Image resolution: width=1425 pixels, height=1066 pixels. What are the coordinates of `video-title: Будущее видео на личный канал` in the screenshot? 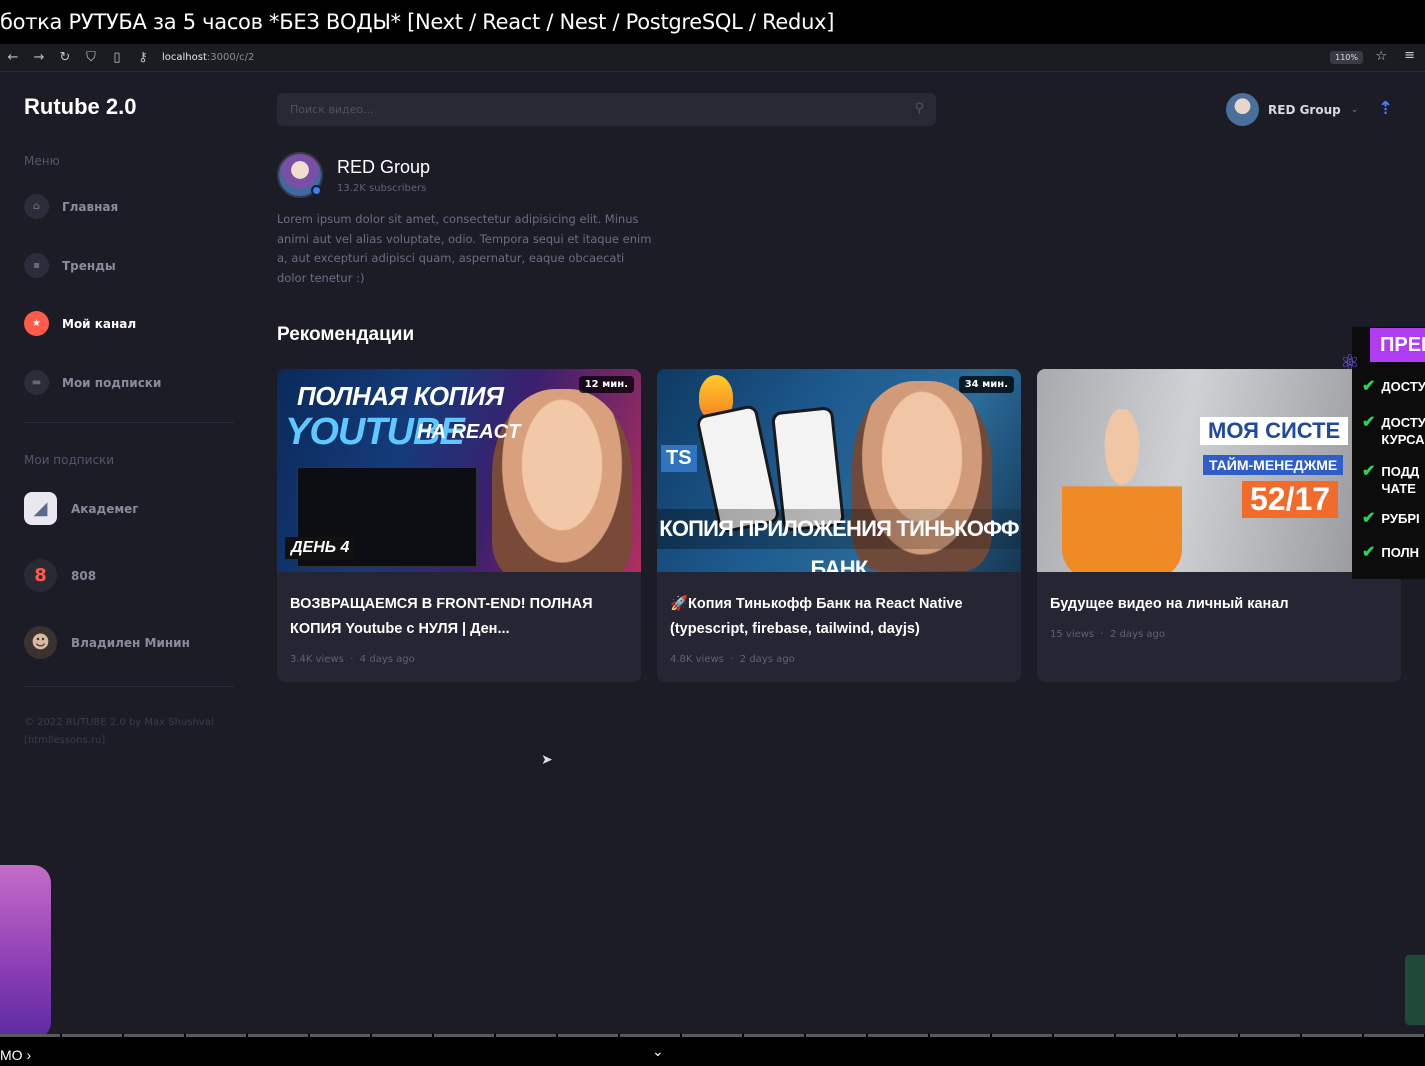 It's located at (1220, 604).